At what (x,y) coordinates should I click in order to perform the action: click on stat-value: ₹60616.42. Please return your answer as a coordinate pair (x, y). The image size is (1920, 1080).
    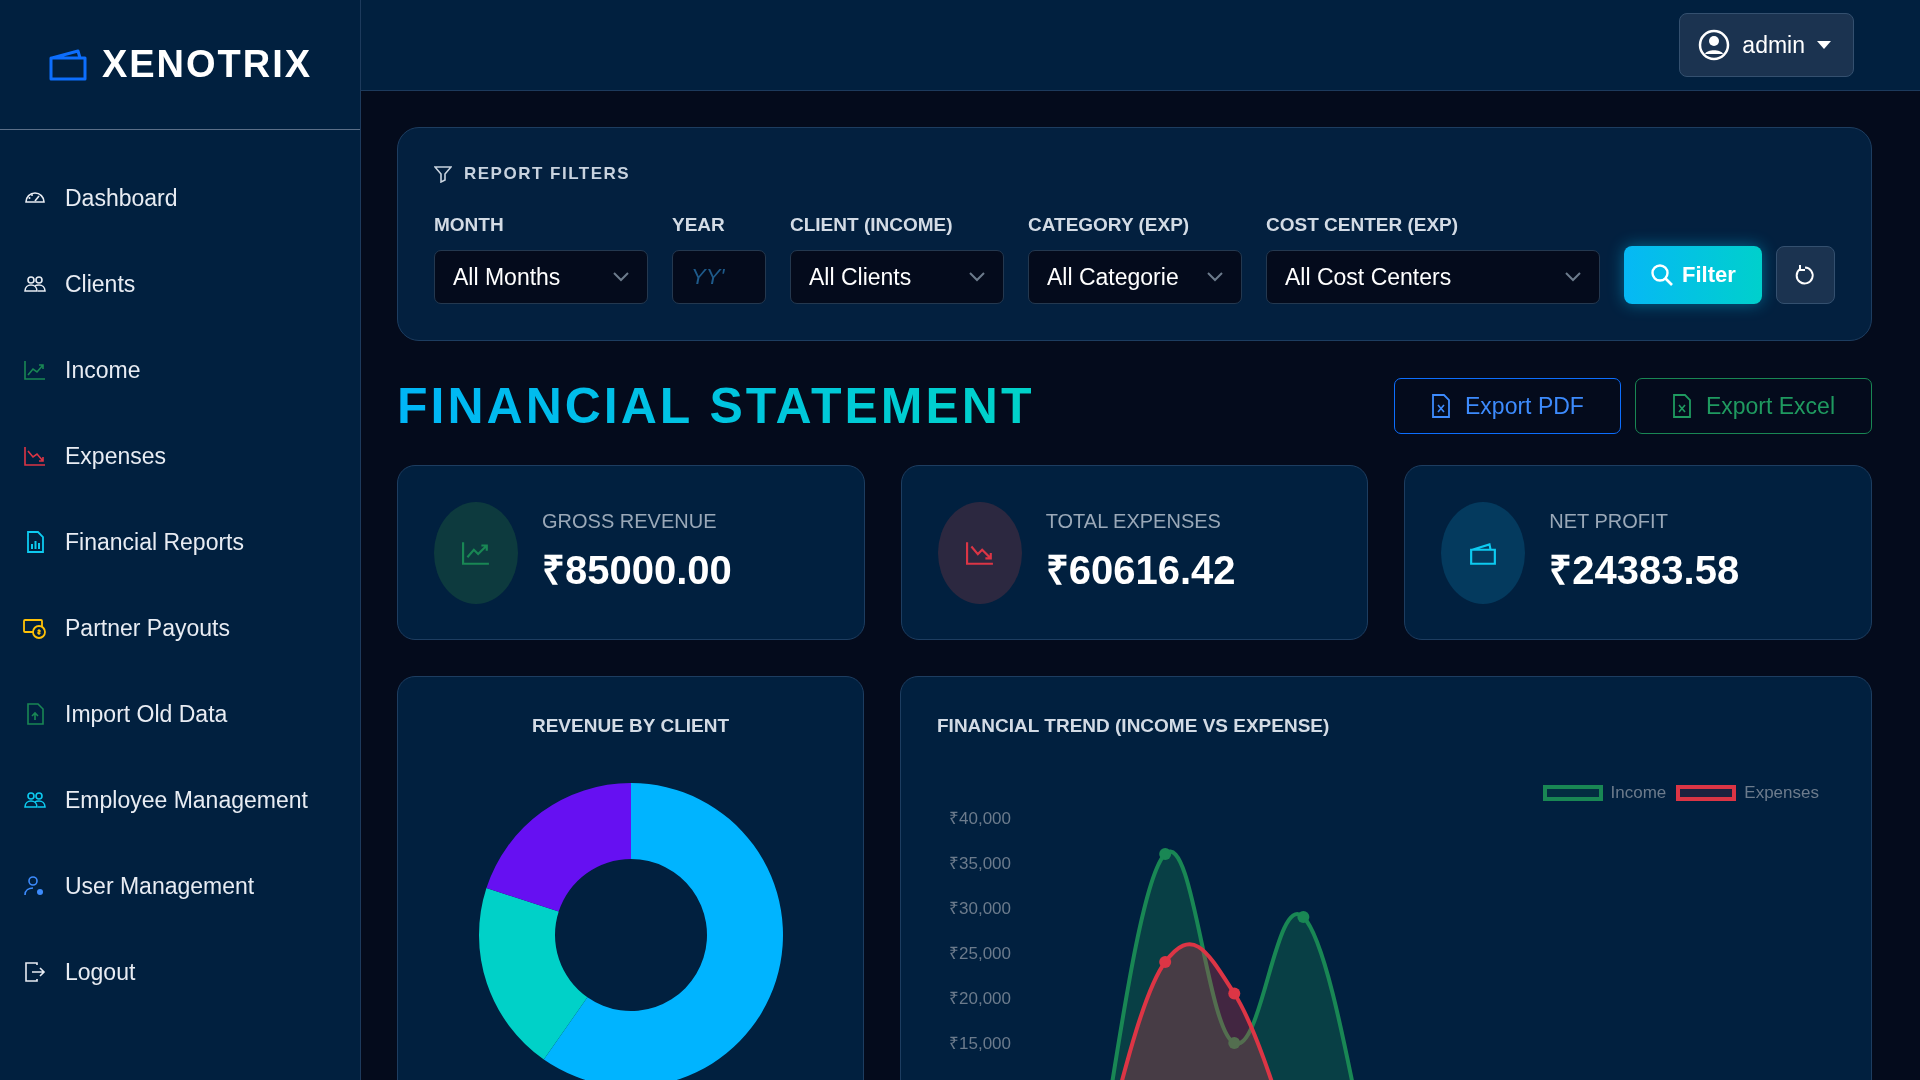
    Looking at the image, I should click on (1140, 570).